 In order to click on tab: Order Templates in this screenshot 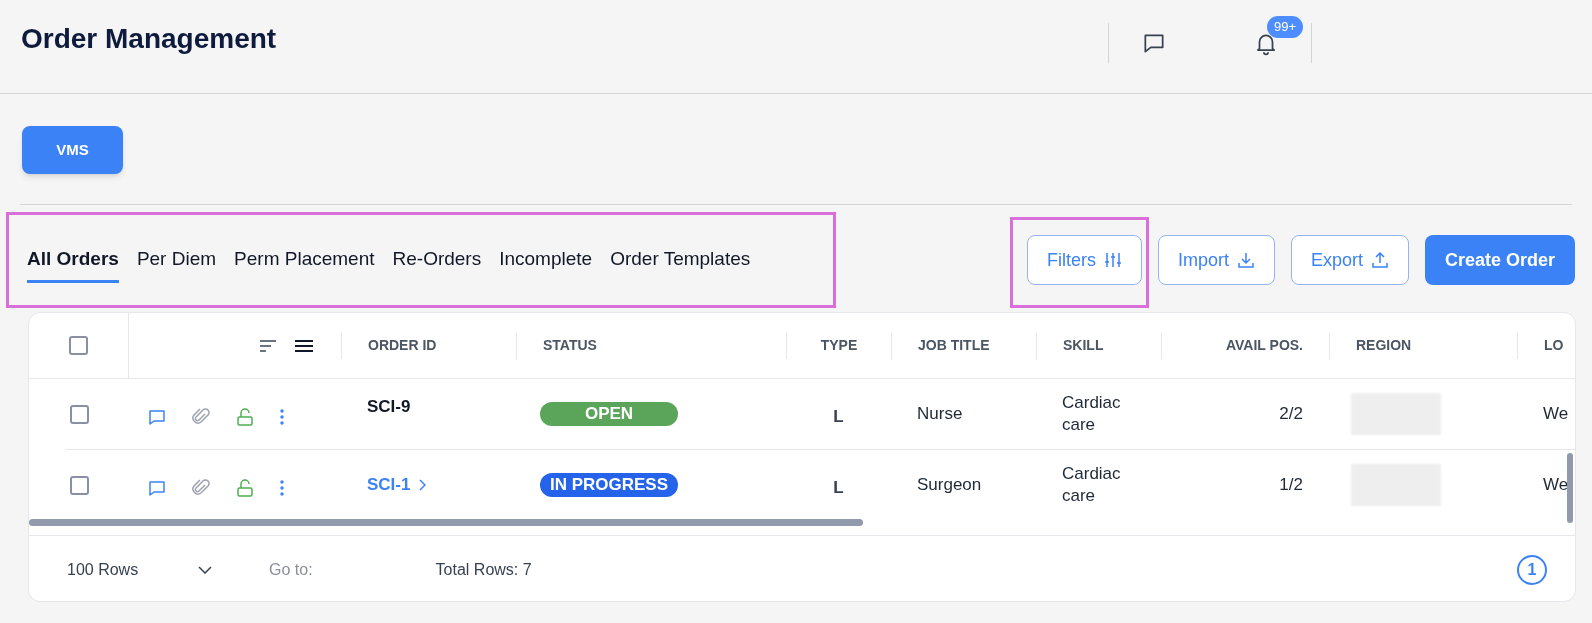, I will do `click(680, 260)`.